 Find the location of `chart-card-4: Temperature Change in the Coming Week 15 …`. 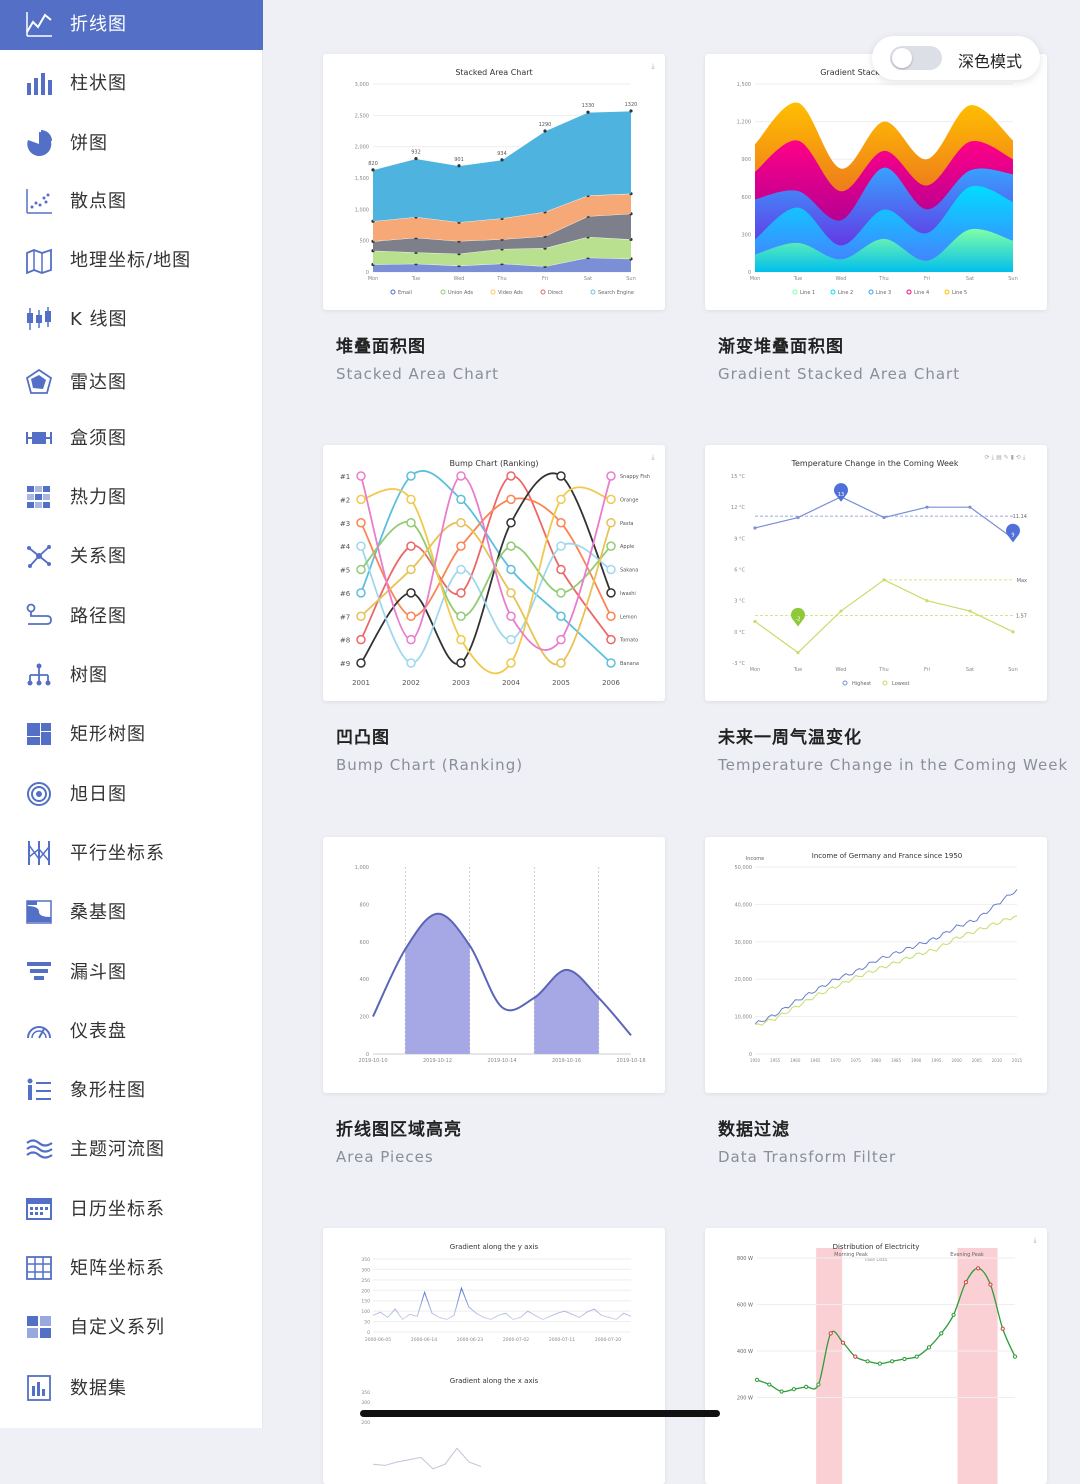

chart-card-4: Temperature Change in the Coming Week 15 … is located at coordinates (876, 573).